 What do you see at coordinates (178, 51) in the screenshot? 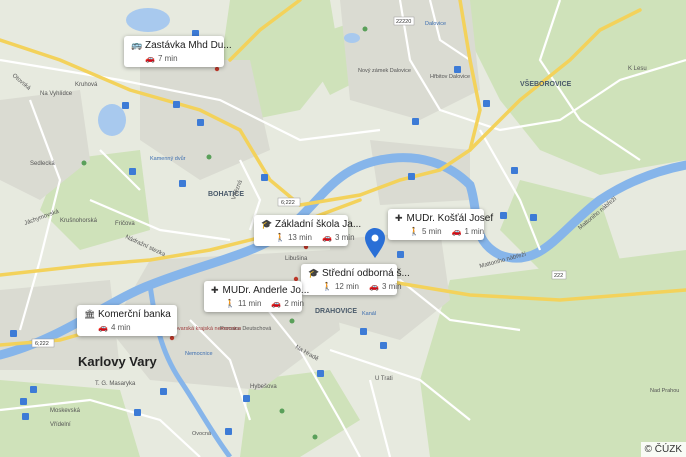
I see `place-card-bus-stop: 🚌 Zastávka Mhd Du... 🚗 7 min` at bounding box center [178, 51].